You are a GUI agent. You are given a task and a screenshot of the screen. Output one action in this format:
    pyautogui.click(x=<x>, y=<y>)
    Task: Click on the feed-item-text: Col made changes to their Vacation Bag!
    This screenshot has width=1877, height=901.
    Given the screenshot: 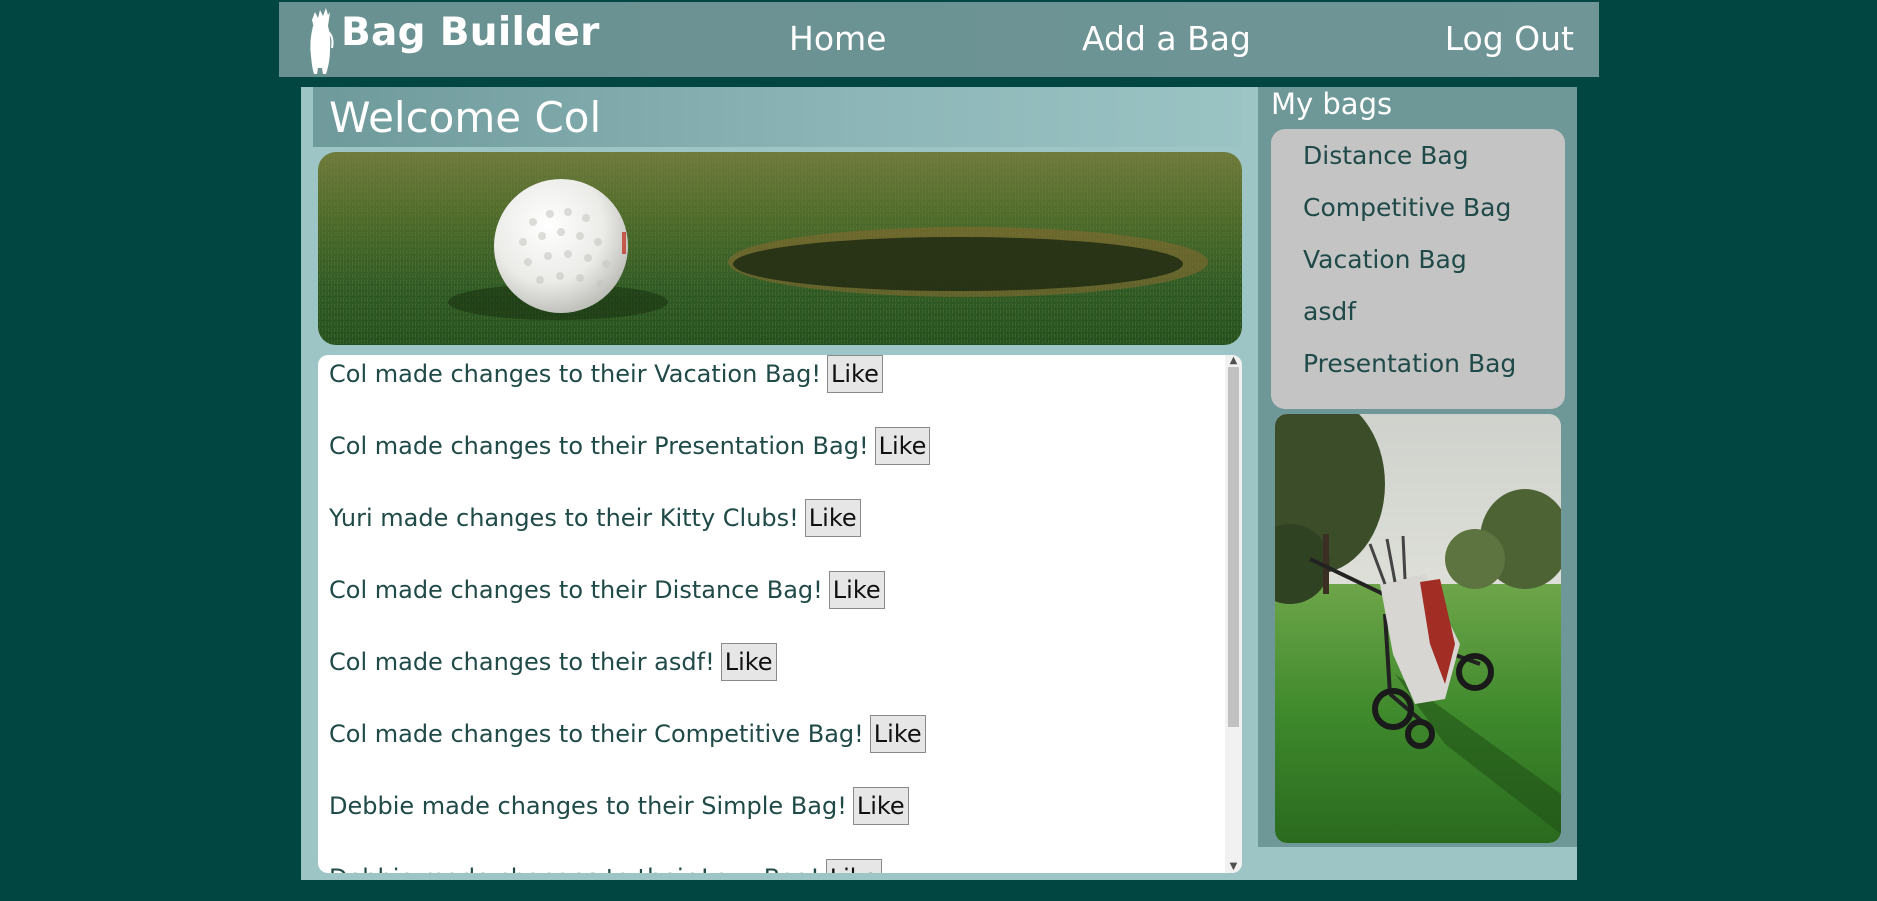 What is the action you would take?
    pyautogui.click(x=575, y=374)
    